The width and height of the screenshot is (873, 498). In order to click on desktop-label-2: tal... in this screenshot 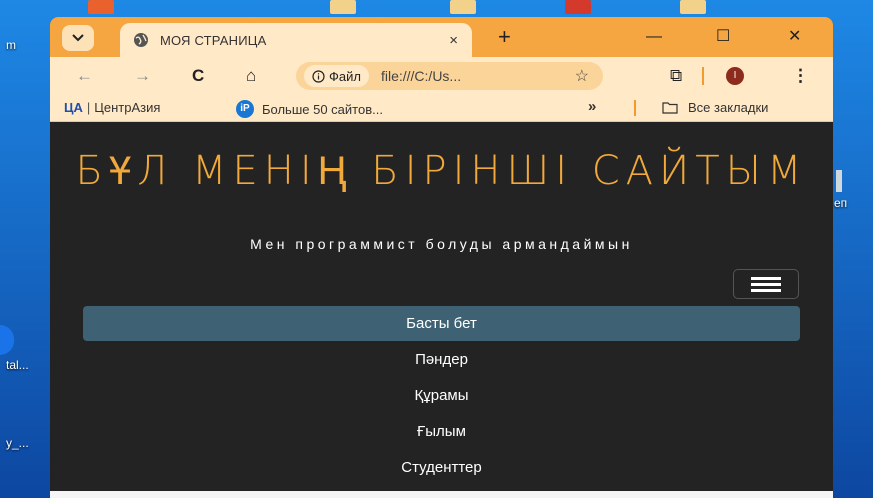, I will do `click(17, 365)`.